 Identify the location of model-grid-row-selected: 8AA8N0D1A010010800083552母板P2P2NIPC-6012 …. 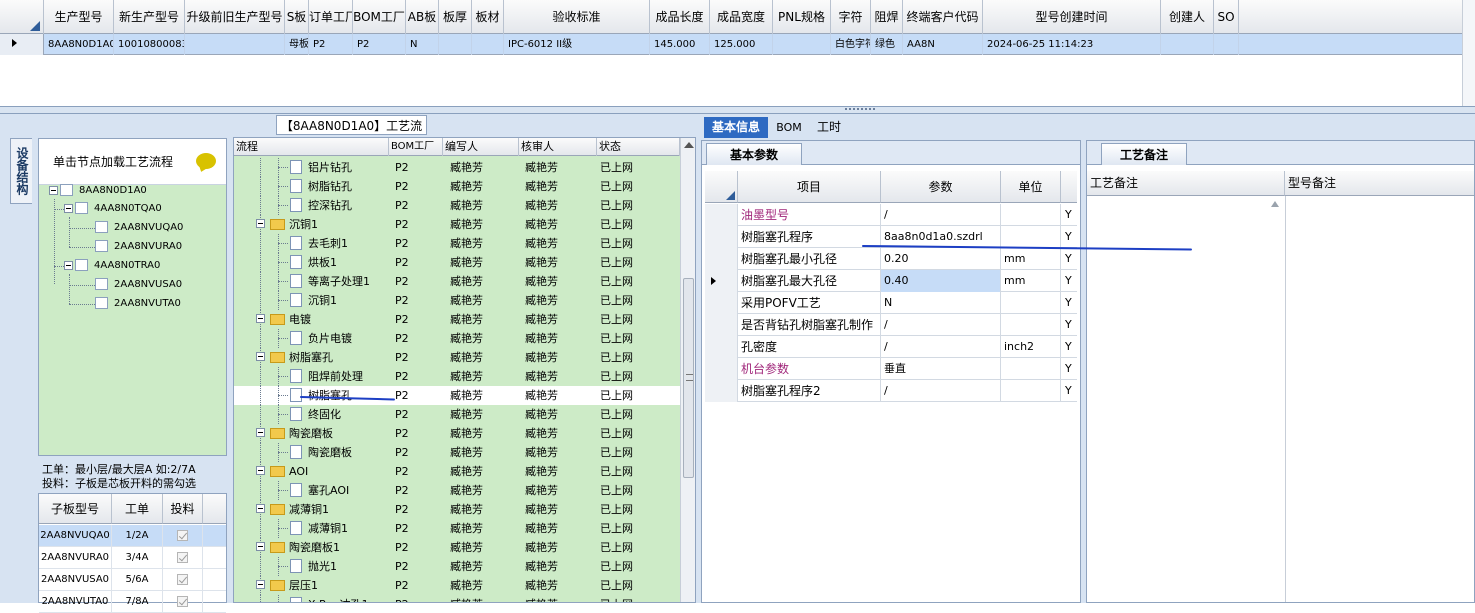
(737, 44).